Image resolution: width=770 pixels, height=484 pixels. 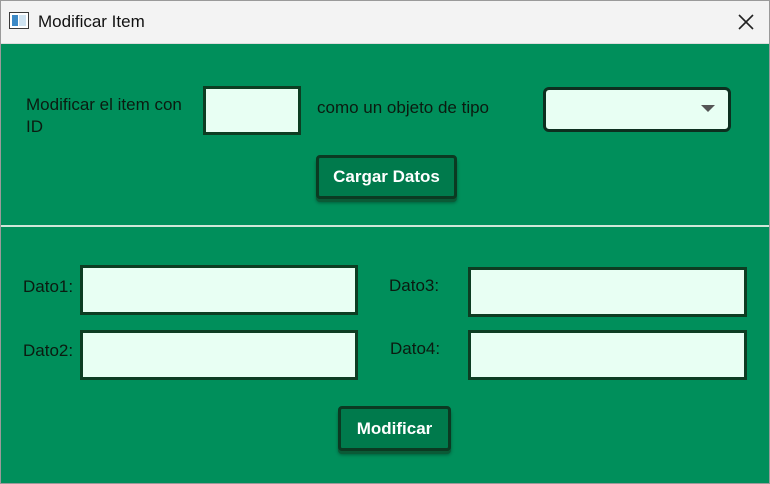 What do you see at coordinates (414, 285) in the screenshot?
I see `dato3-label: Dato3:` at bounding box center [414, 285].